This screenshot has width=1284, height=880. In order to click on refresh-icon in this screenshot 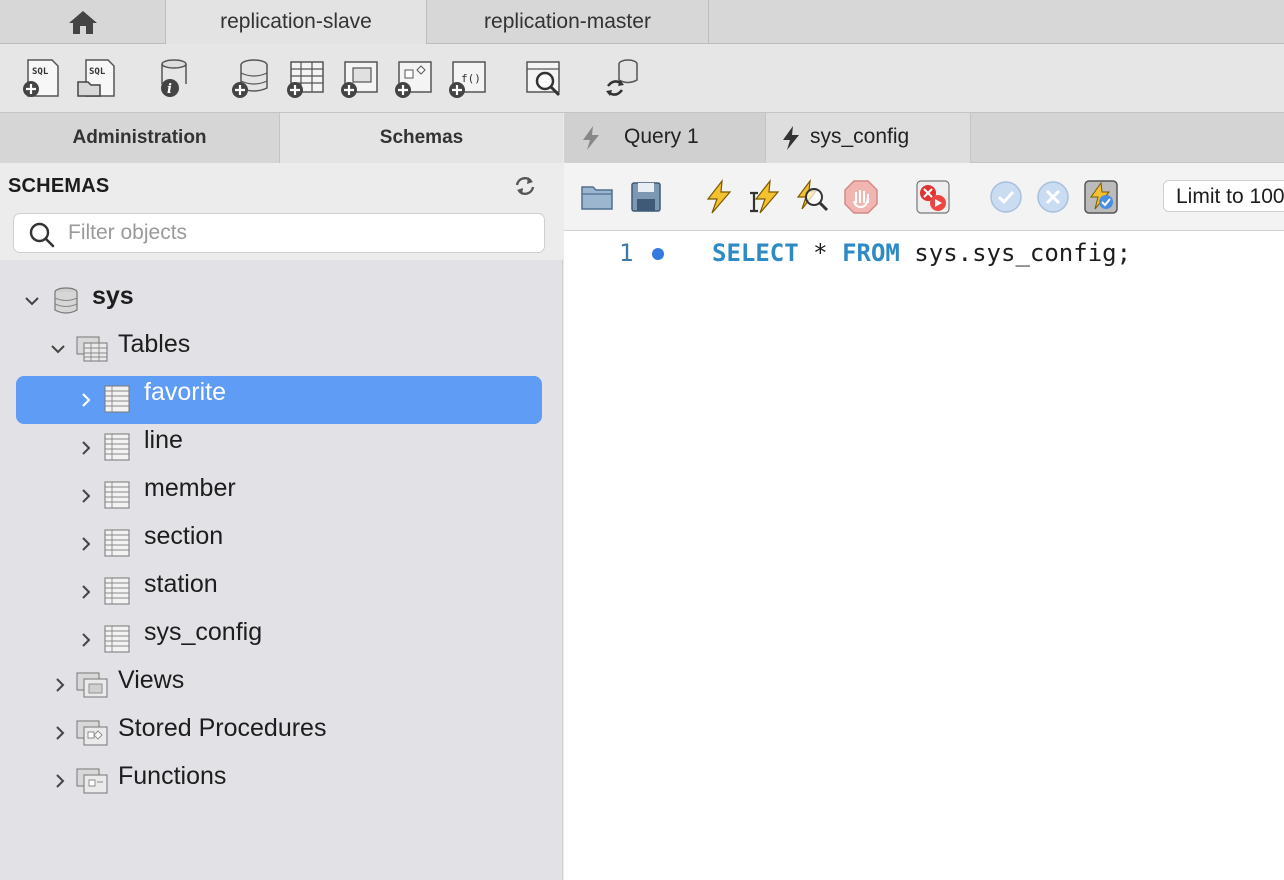, I will do `click(525, 186)`.